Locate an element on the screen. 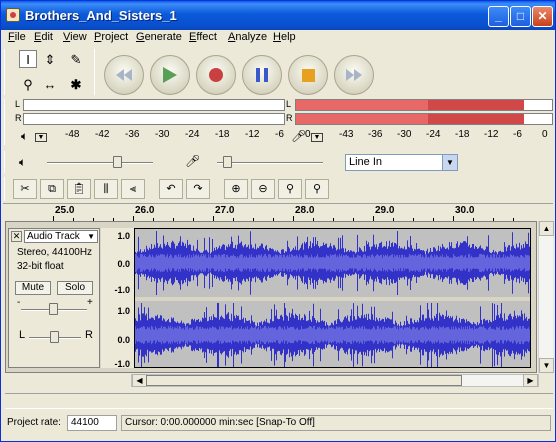 The image size is (556, 442). vruler-bottom-mid: 0.0 is located at coordinates (123, 340).